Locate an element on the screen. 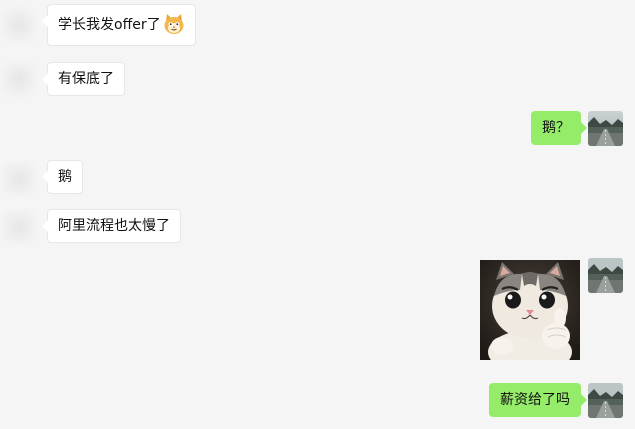 The height and width of the screenshot is (429, 635). message-bubble-incoming: 阿里流程也太慢了 is located at coordinates (111, 226).